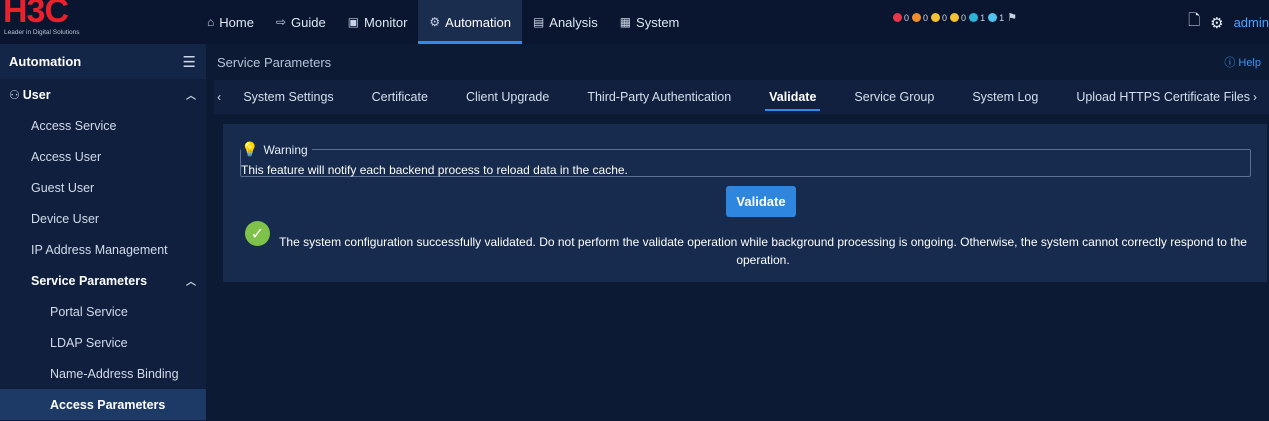  What do you see at coordinates (737, 62) in the screenshot?
I see `breadcrumb-row: Service Parameters ⓘ Help` at bounding box center [737, 62].